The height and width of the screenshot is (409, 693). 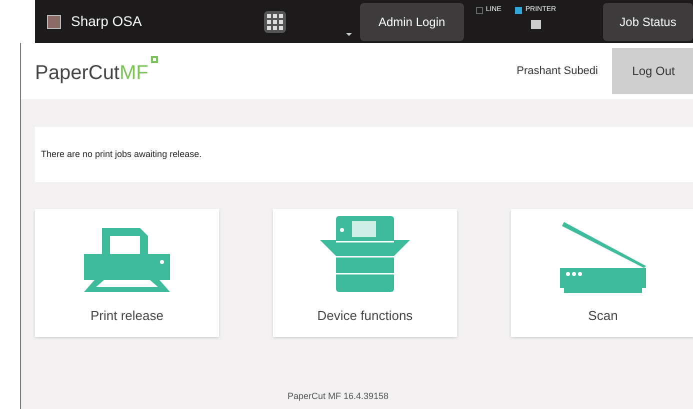 What do you see at coordinates (275, 21) in the screenshot?
I see `keypad-icon` at bounding box center [275, 21].